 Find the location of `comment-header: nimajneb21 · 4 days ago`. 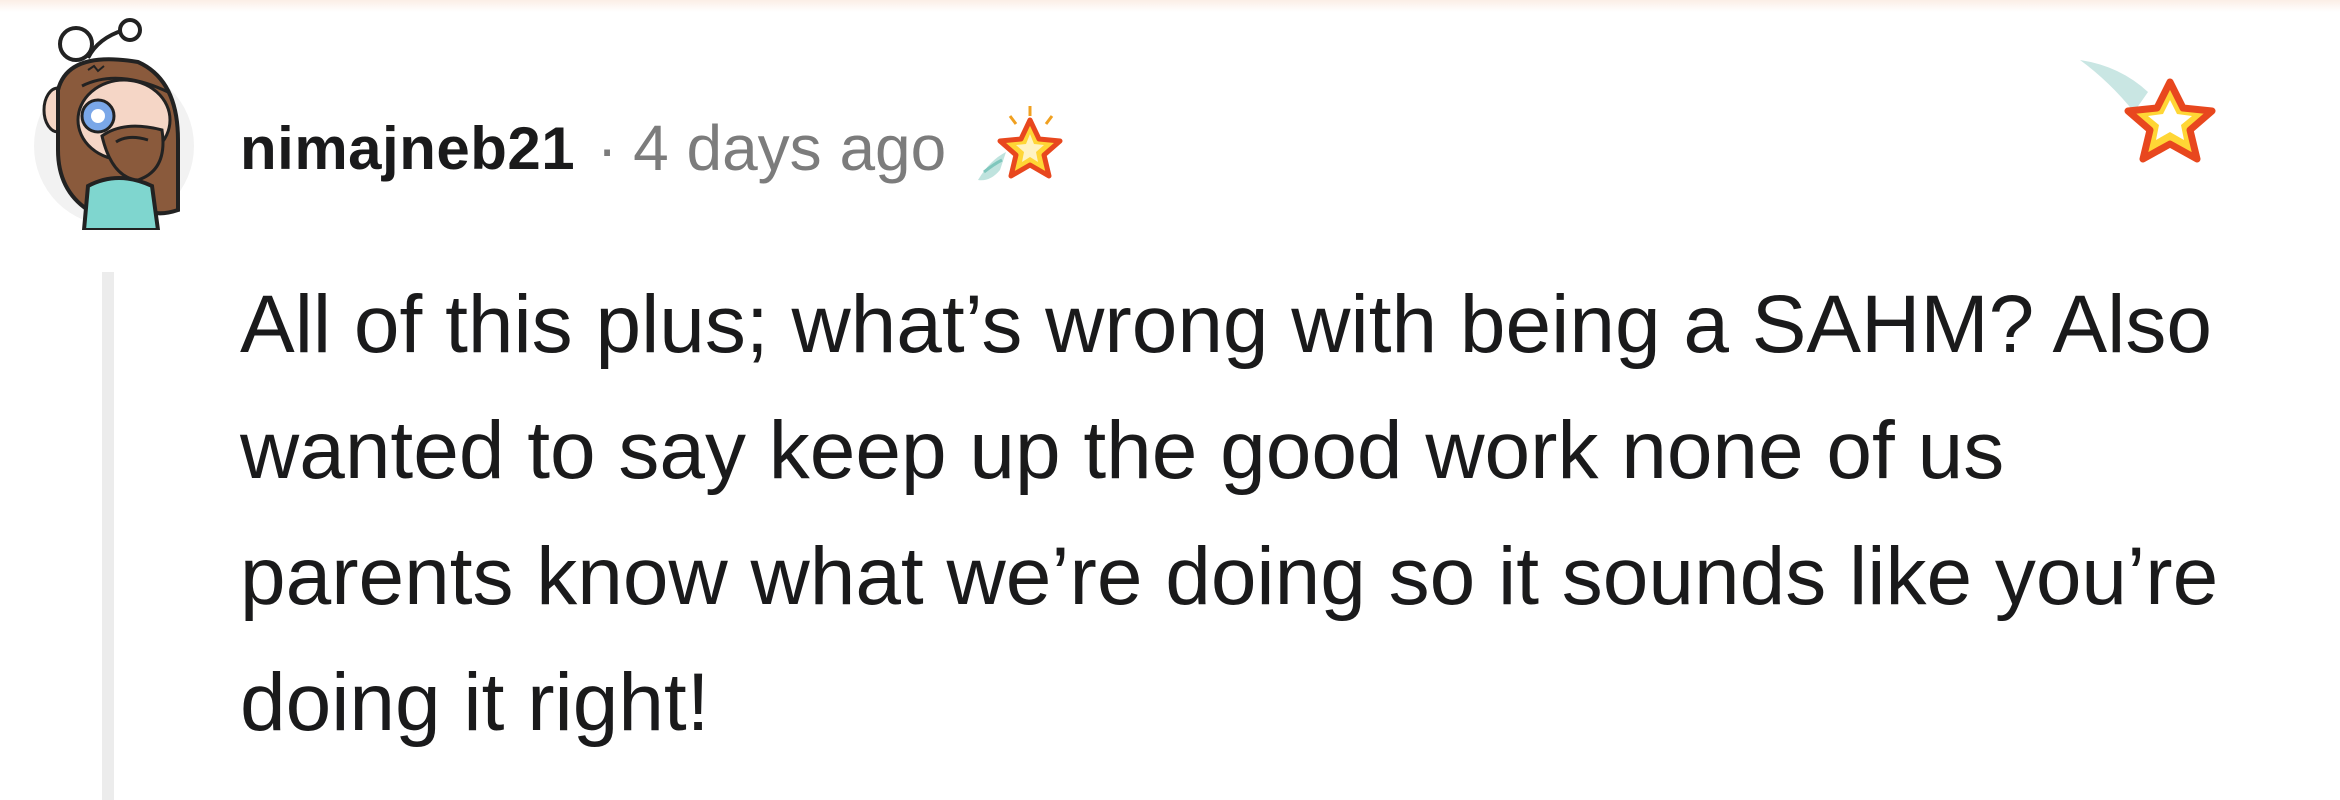

comment-header: nimajneb21 · 4 days ago is located at coordinates (653, 147).